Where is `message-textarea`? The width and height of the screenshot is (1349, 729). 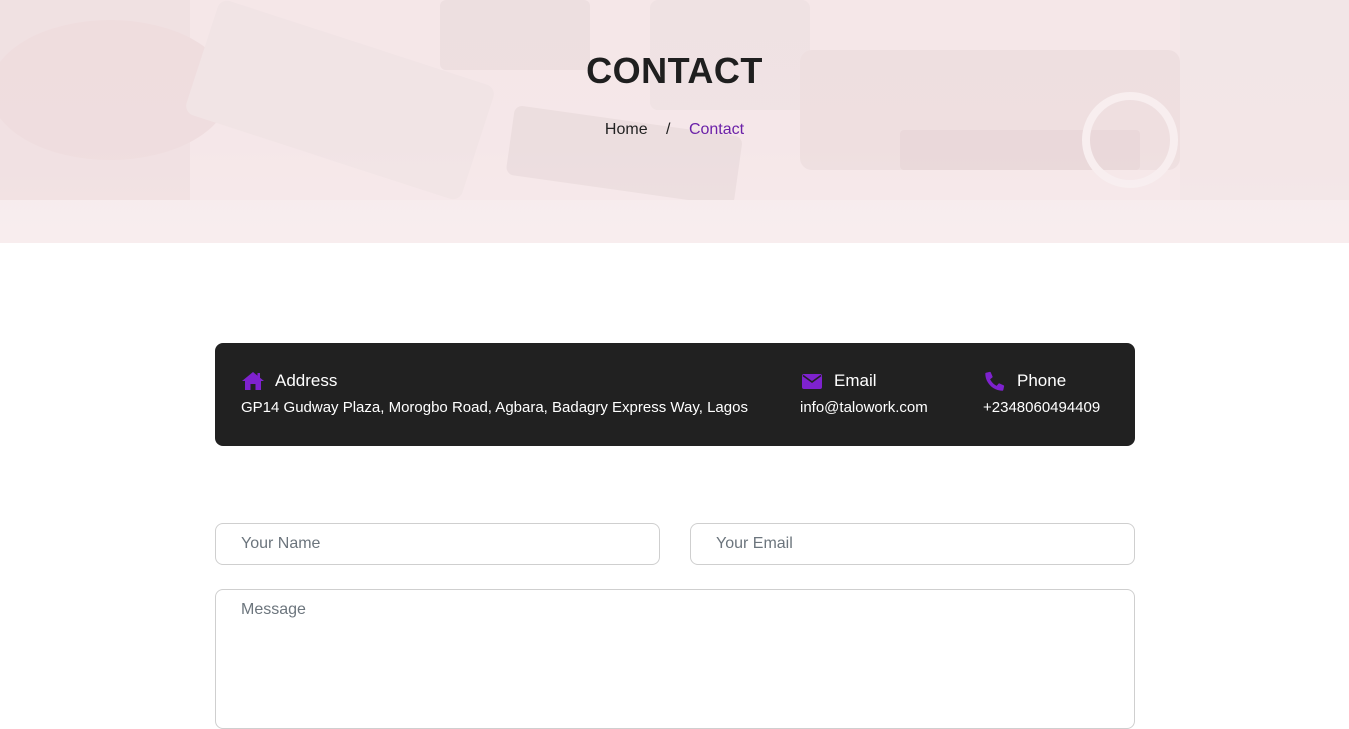
message-textarea is located at coordinates (675, 659).